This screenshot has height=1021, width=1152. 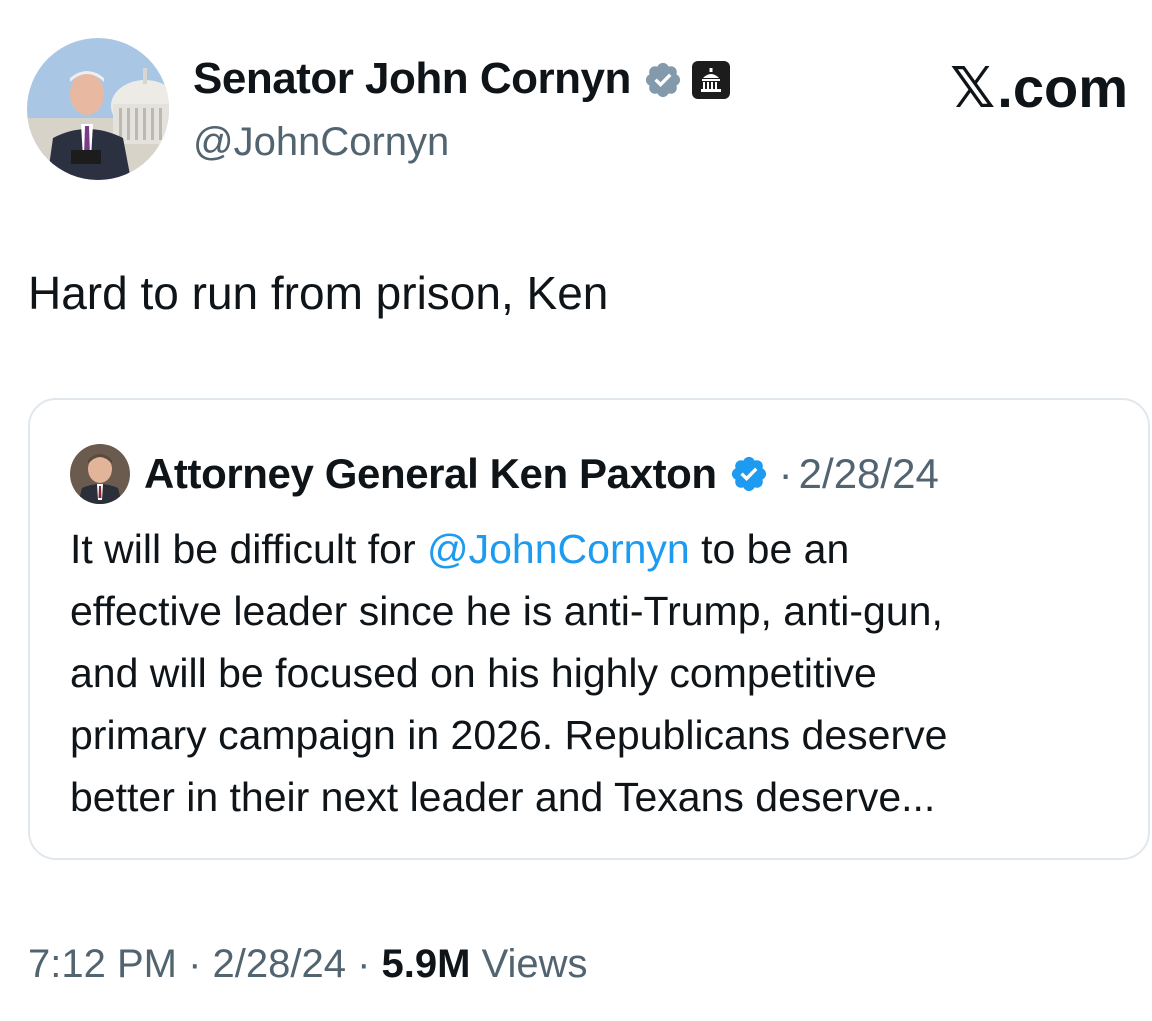 What do you see at coordinates (558, 549) in the screenshot?
I see `mention-link: @JohnCornyn` at bounding box center [558, 549].